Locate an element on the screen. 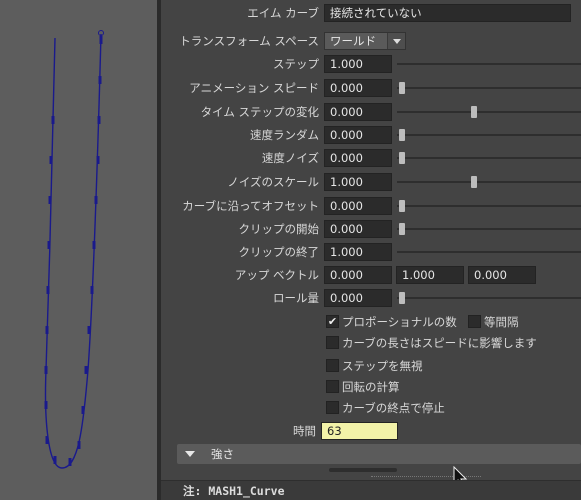  time-step-variation-slider-track is located at coordinates (489, 112).